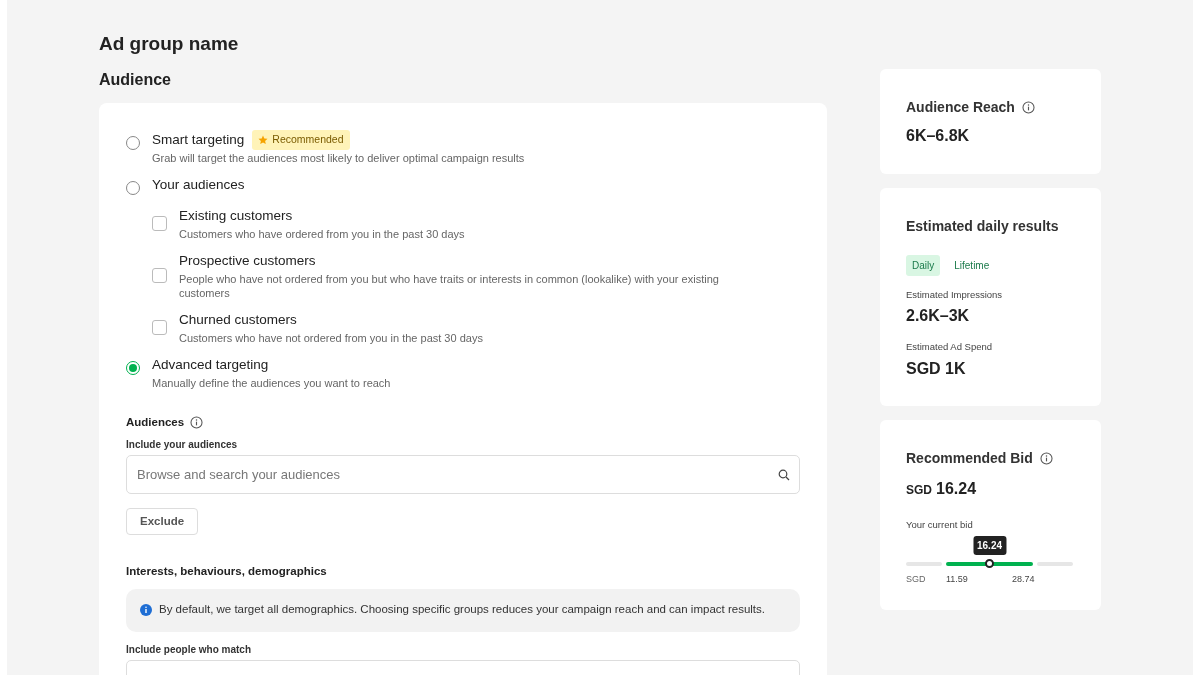 The height and width of the screenshot is (675, 1200). Describe the element at coordinates (449, 286) in the screenshot. I see `option-description: People who have not ordered from you but who have traits or interests in common (lookalike) with your existing customers` at that location.